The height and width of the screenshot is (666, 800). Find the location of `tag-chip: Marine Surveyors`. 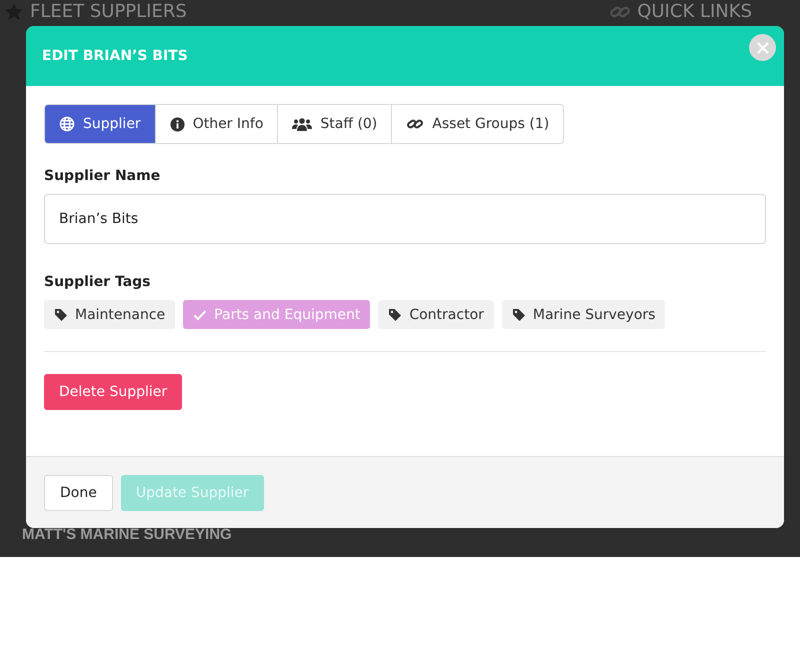

tag-chip: Marine Surveyors is located at coordinates (584, 314).